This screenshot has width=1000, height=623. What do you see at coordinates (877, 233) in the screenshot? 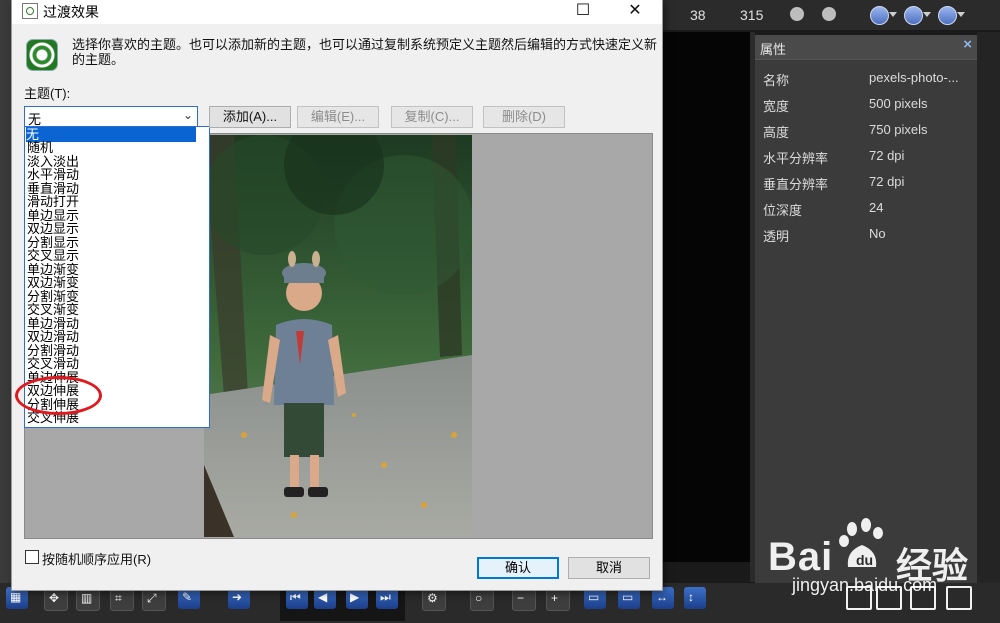
I see `property-value: No` at bounding box center [877, 233].